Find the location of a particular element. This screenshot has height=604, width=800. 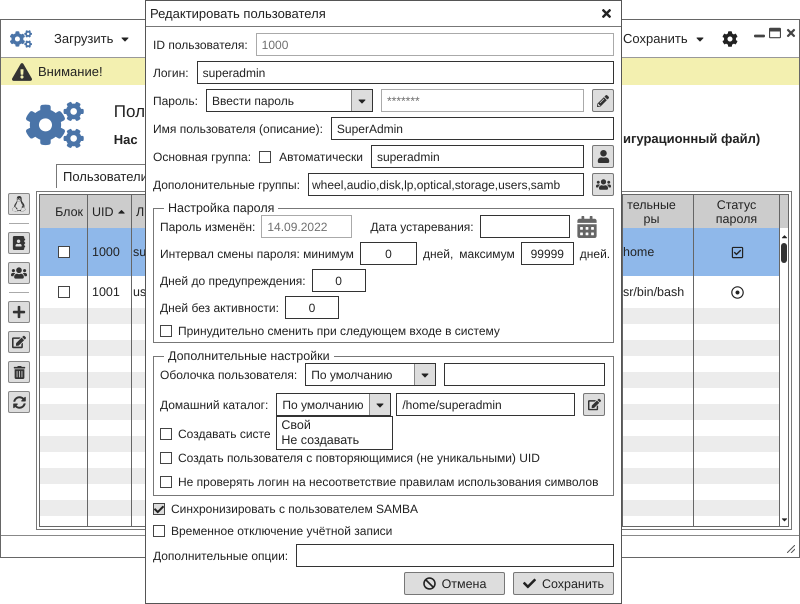

contacts-button is located at coordinates (19, 243).